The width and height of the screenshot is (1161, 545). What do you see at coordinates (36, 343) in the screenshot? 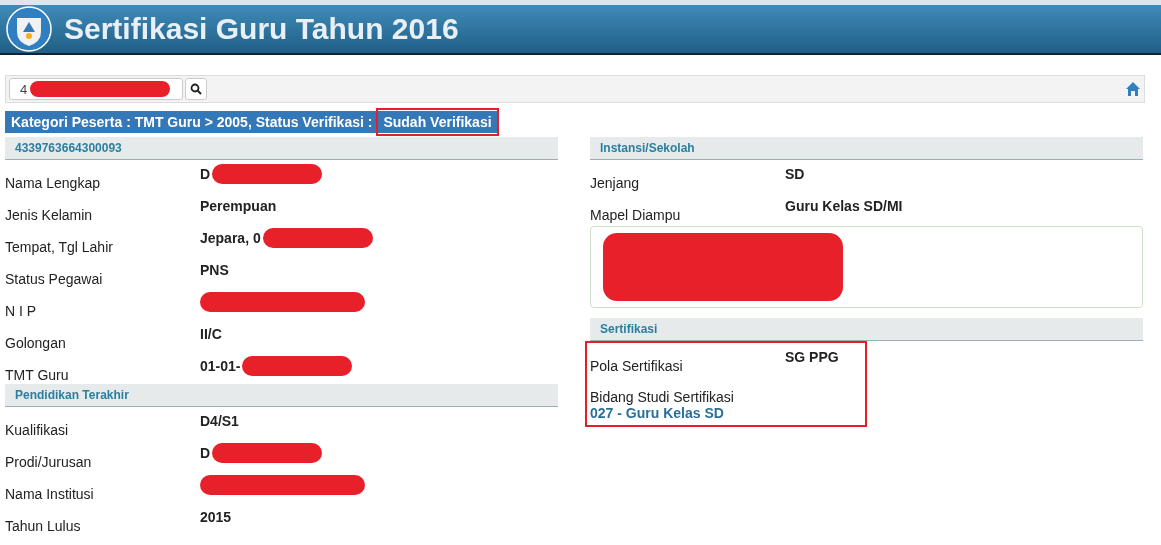
I see `field-label: Golongan` at bounding box center [36, 343].